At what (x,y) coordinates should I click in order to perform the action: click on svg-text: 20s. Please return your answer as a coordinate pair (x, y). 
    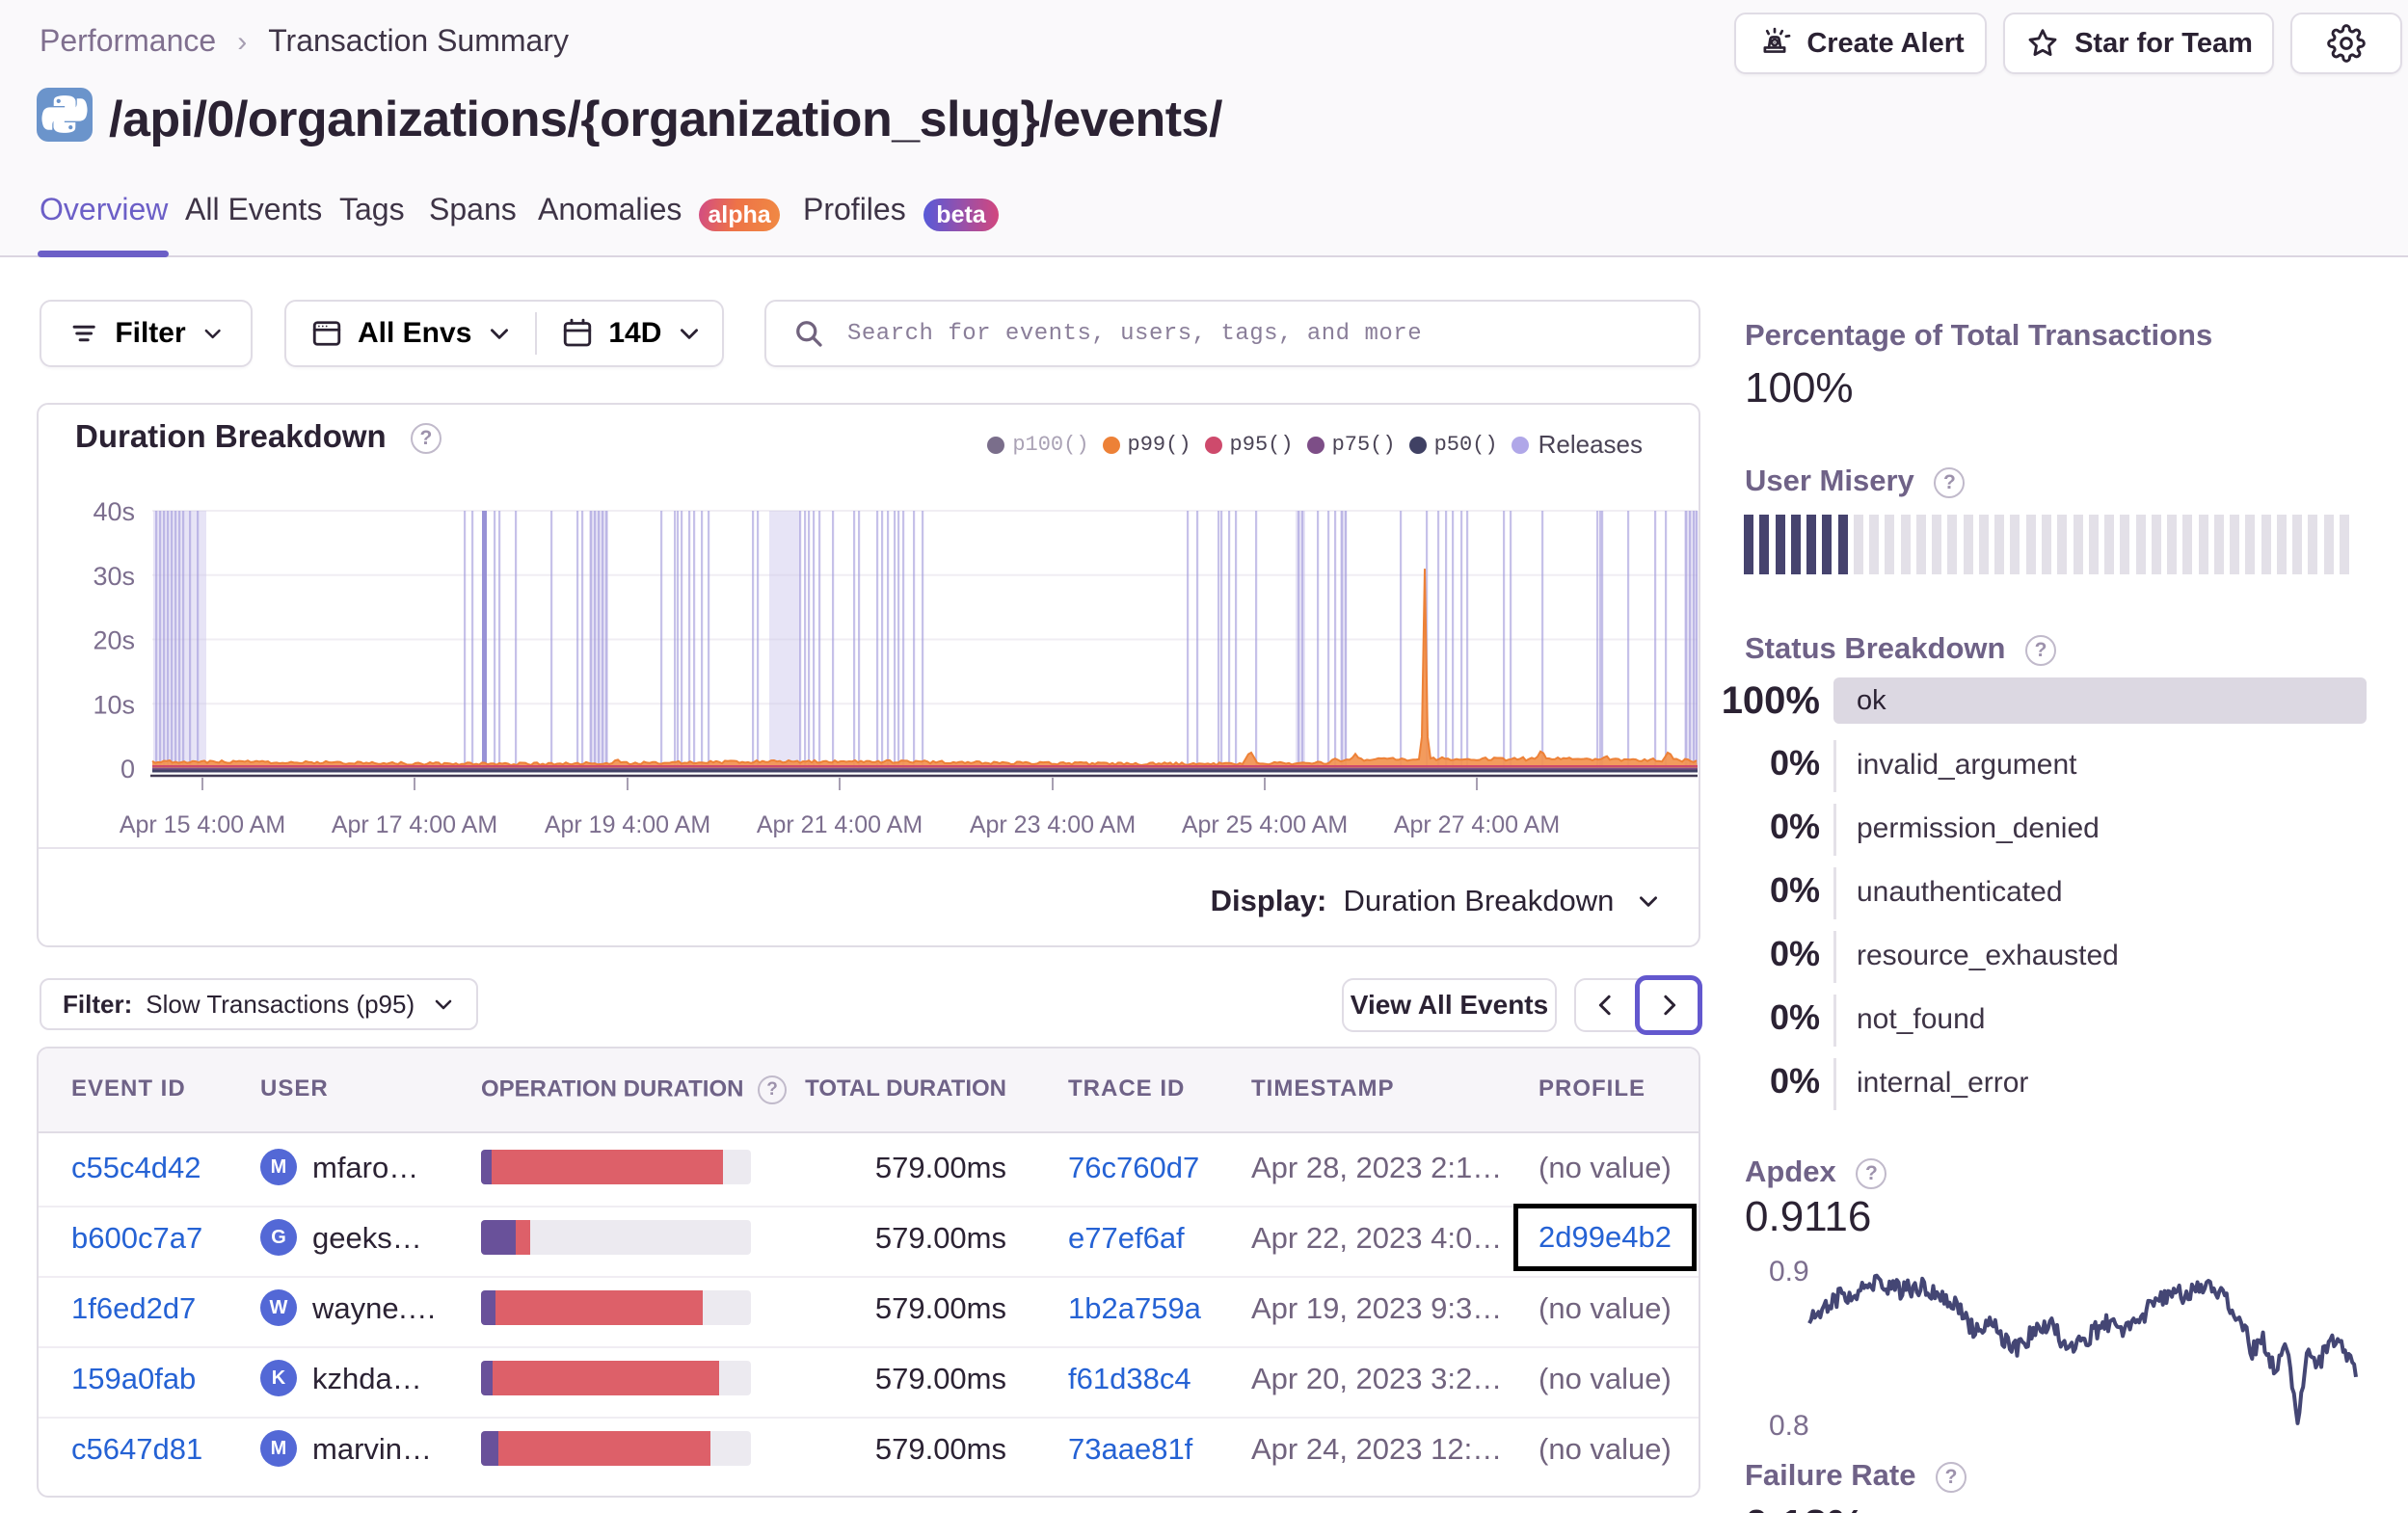
    Looking at the image, I should click on (114, 640).